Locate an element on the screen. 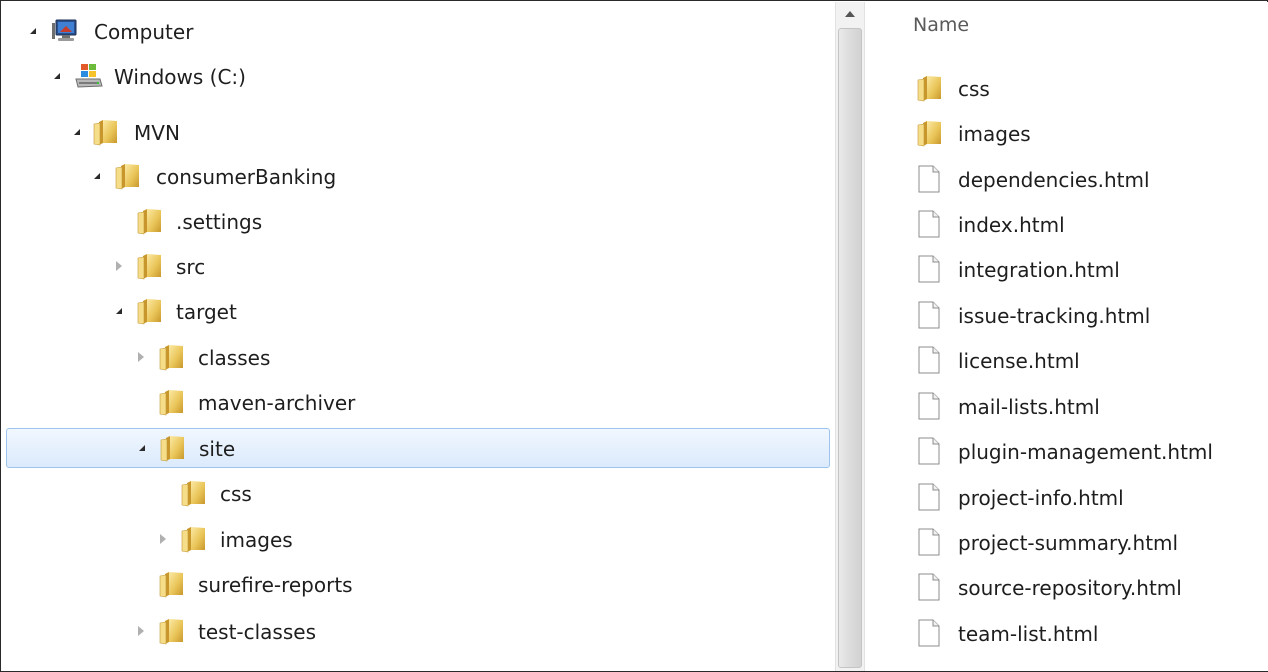  tree-item-consumerbanking: consumerBanking is located at coordinates (418, 177).